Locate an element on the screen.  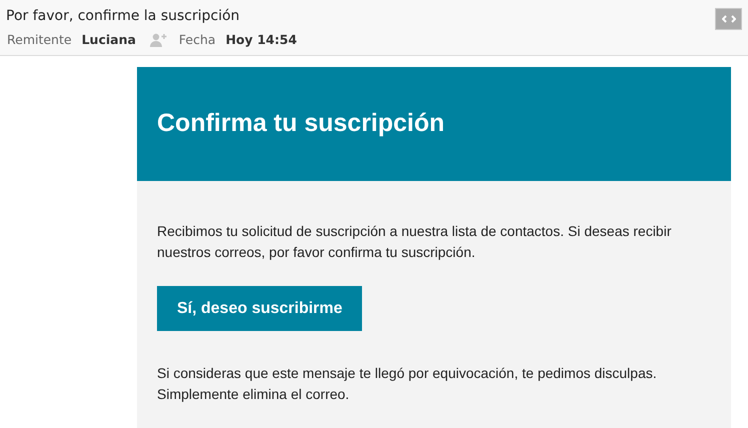
subscribe-button: Sí, deseo suscribirme is located at coordinates (259, 308).